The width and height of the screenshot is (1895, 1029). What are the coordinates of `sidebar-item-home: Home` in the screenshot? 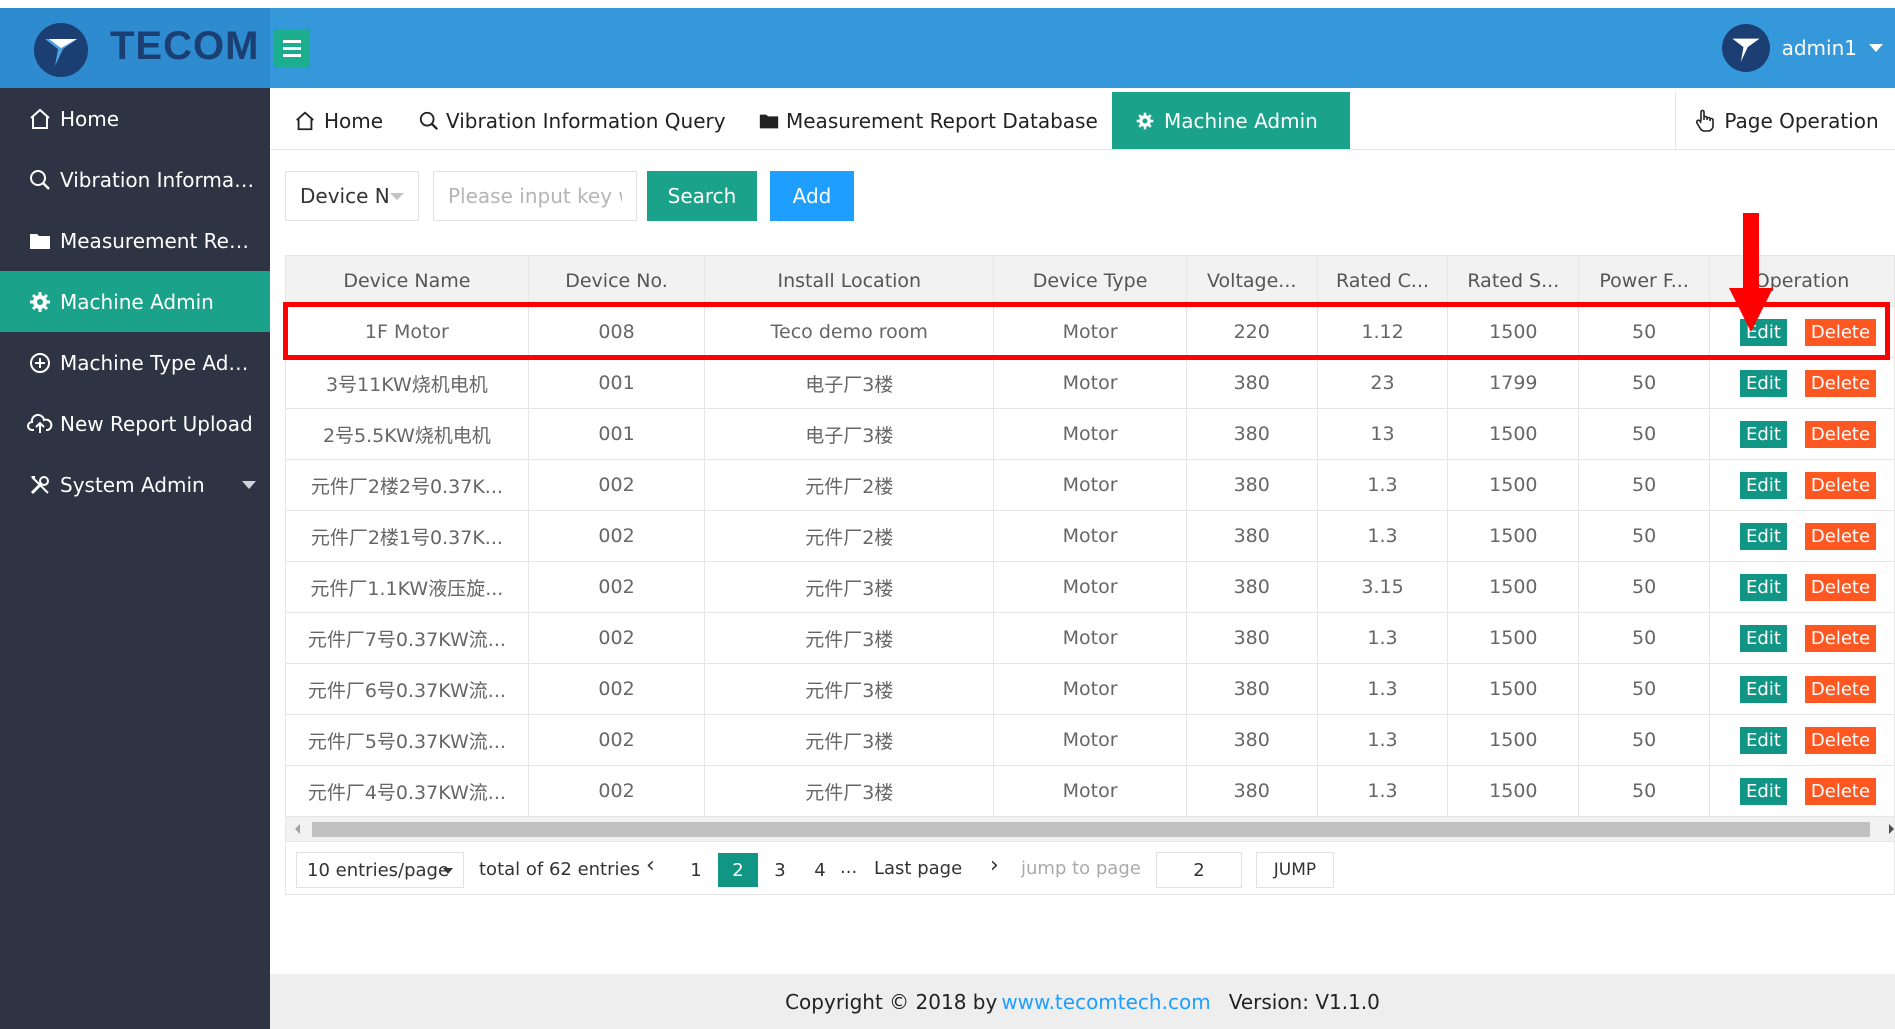 It's located at (135, 118).